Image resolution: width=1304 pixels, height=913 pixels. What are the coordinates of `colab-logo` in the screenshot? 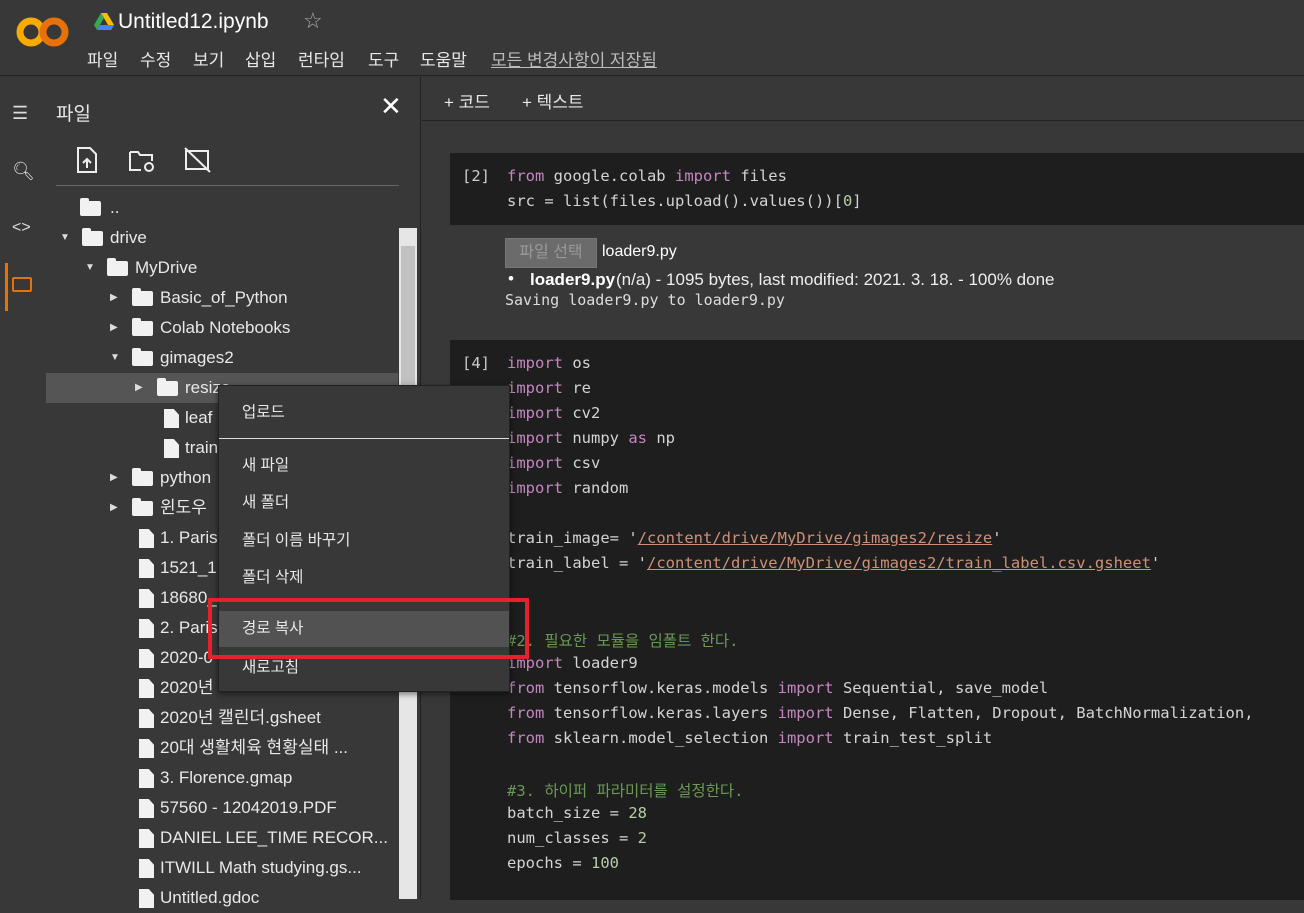 It's located at (43, 32).